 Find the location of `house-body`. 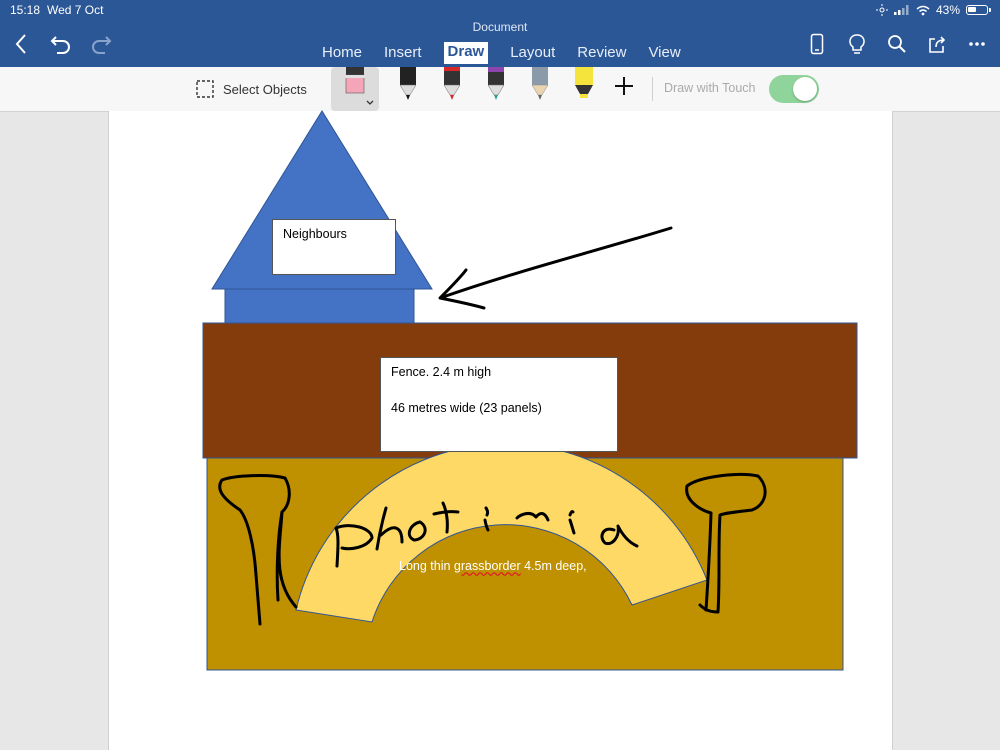

house-body is located at coordinates (319, 306).